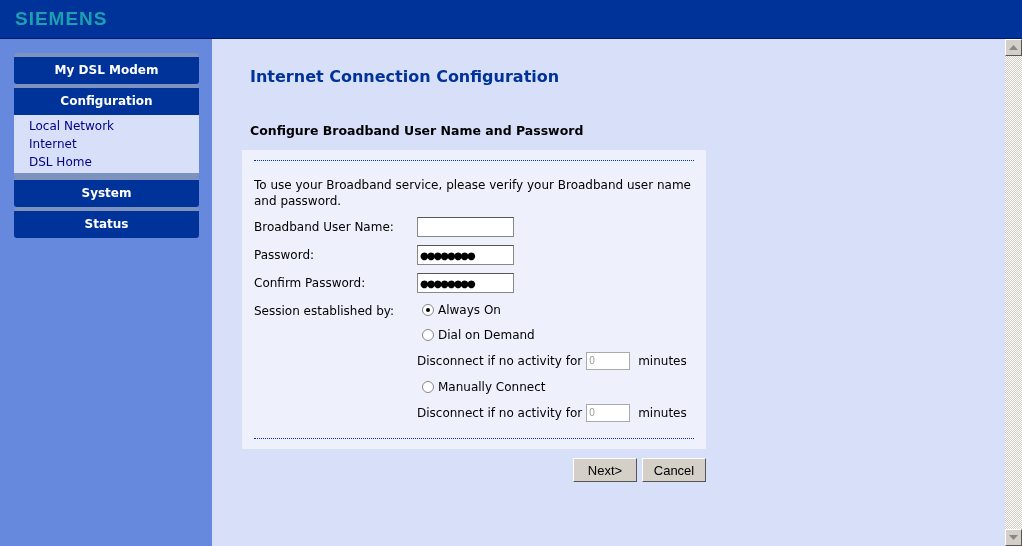  What do you see at coordinates (114, 126) in the screenshot?
I see `nav-link: Local Network` at bounding box center [114, 126].